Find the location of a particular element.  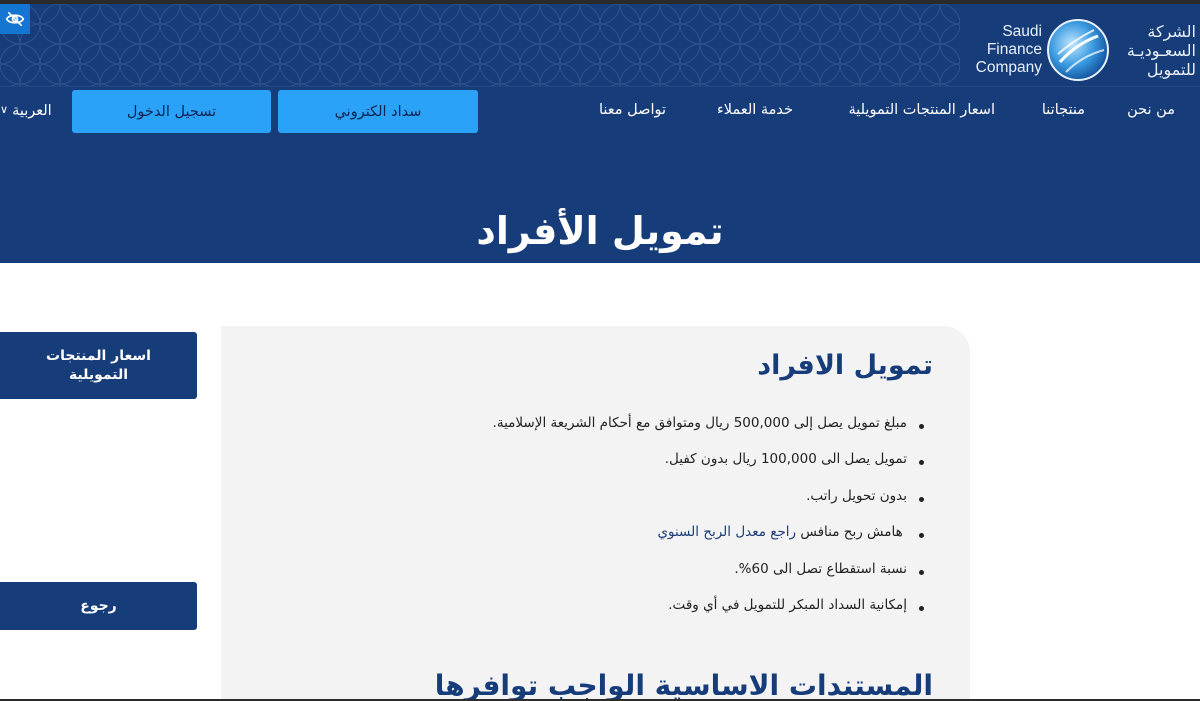

logo-arabic-text: الشركة السعـوديـة للتمويل is located at coordinates (1161, 50).